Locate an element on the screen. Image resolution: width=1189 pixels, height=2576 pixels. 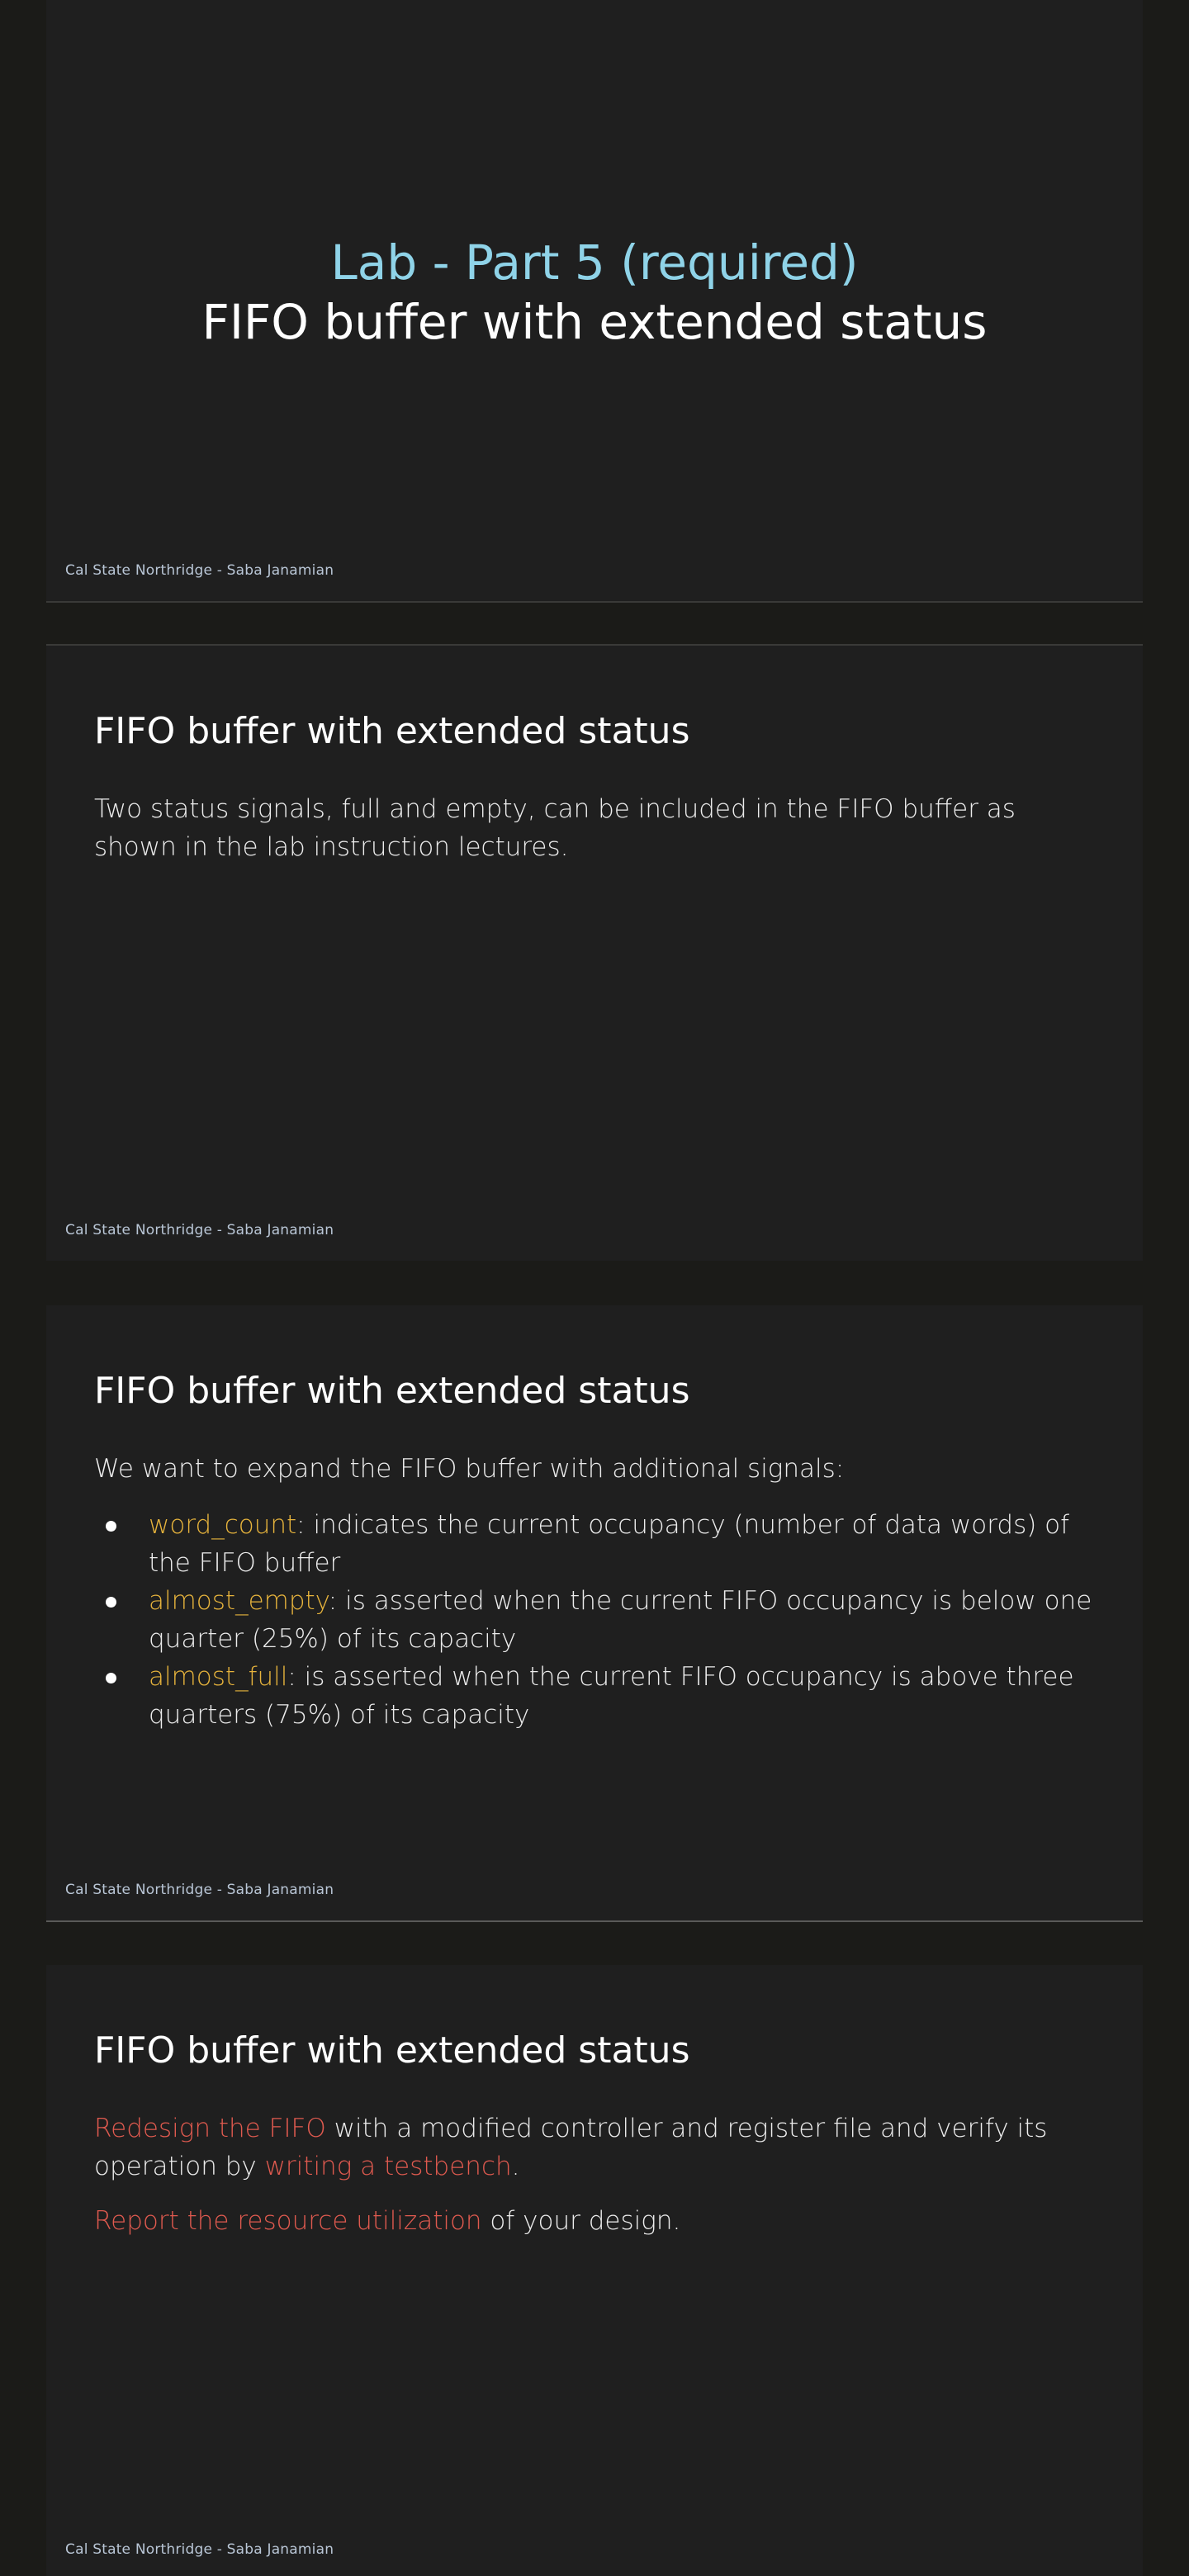
task-highlight: Redesign the FIFO is located at coordinates (210, 2128).